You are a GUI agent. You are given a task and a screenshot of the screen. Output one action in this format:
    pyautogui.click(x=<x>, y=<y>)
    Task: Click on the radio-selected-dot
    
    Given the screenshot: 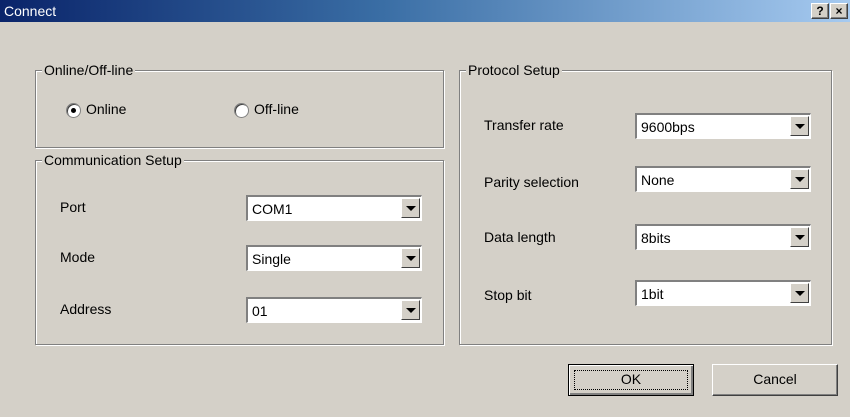 What is the action you would take?
    pyautogui.click(x=73, y=110)
    